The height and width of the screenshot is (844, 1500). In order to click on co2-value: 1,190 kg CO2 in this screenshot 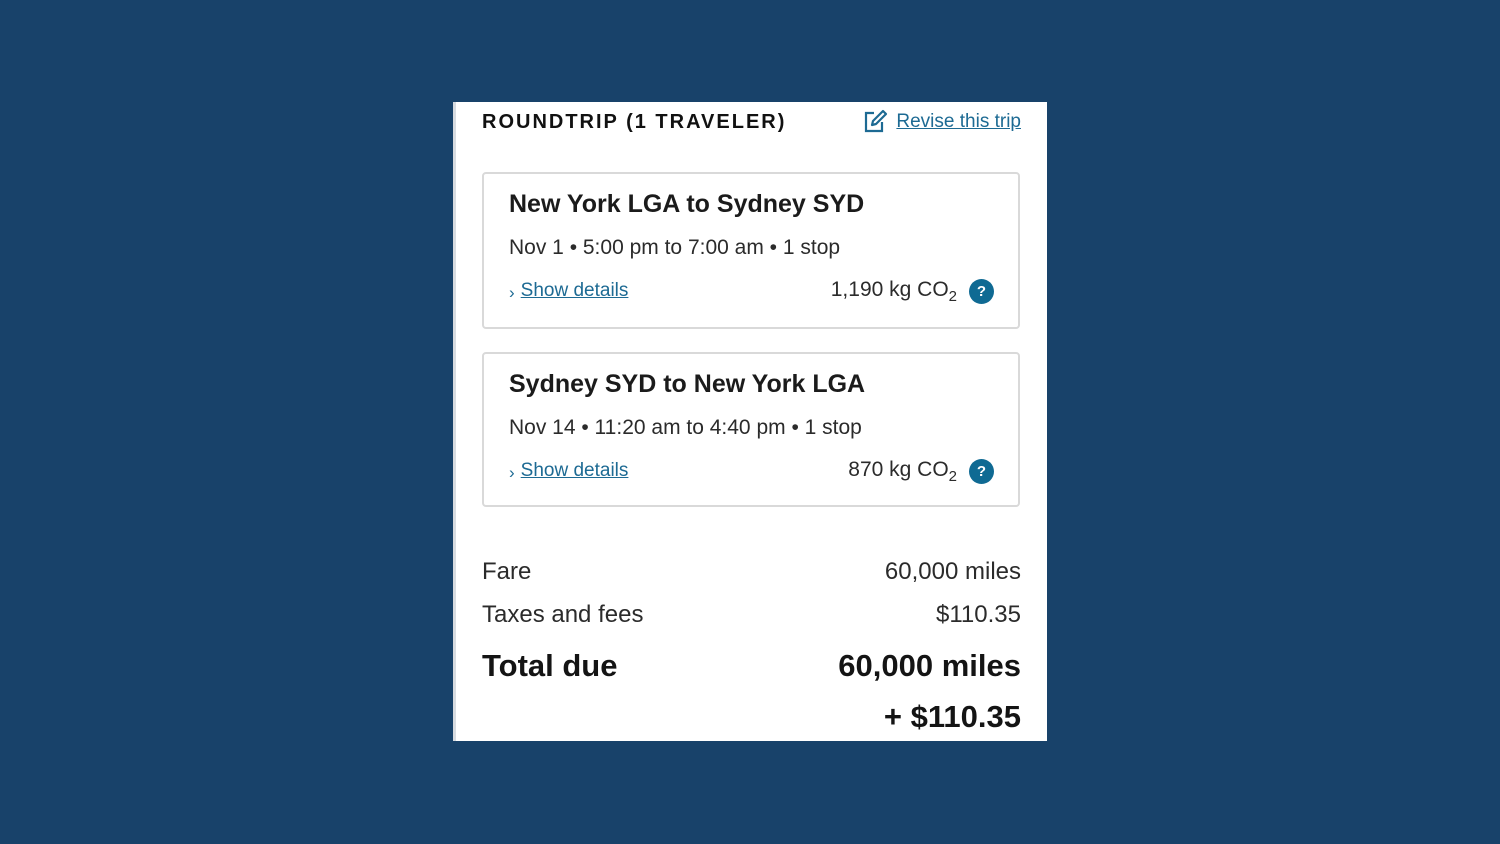, I will do `click(894, 291)`.